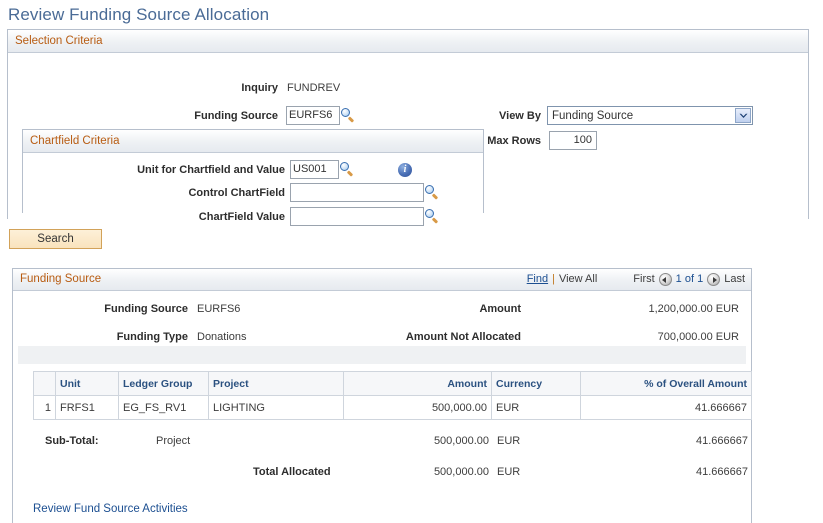 The image size is (823, 523). What do you see at coordinates (292, 472) in the screenshot?
I see `total-allocated-label: Total Allocated` at bounding box center [292, 472].